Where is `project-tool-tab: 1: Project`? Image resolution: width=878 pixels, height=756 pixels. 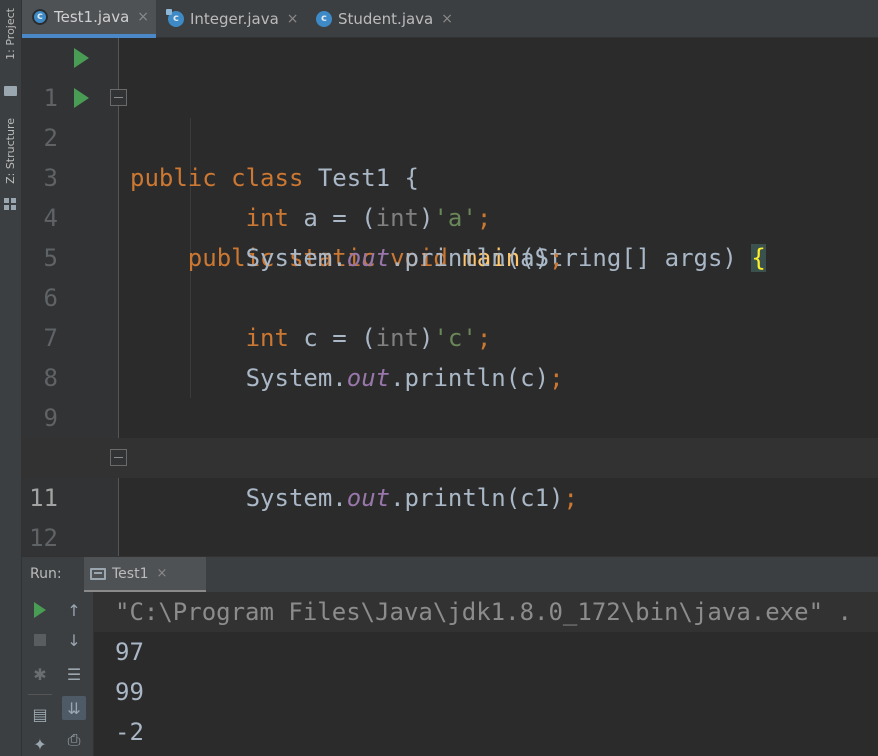
project-tool-tab: 1: Project is located at coordinates (11, 53).